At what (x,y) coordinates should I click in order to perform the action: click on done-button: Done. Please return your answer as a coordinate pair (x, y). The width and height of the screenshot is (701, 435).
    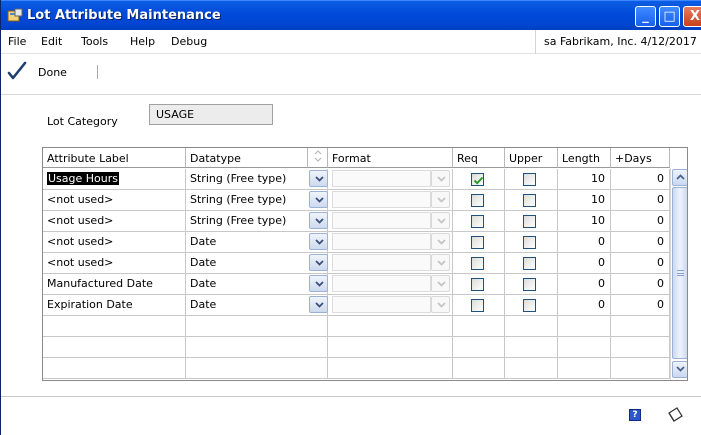
    Looking at the image, I should click on (50, 72).